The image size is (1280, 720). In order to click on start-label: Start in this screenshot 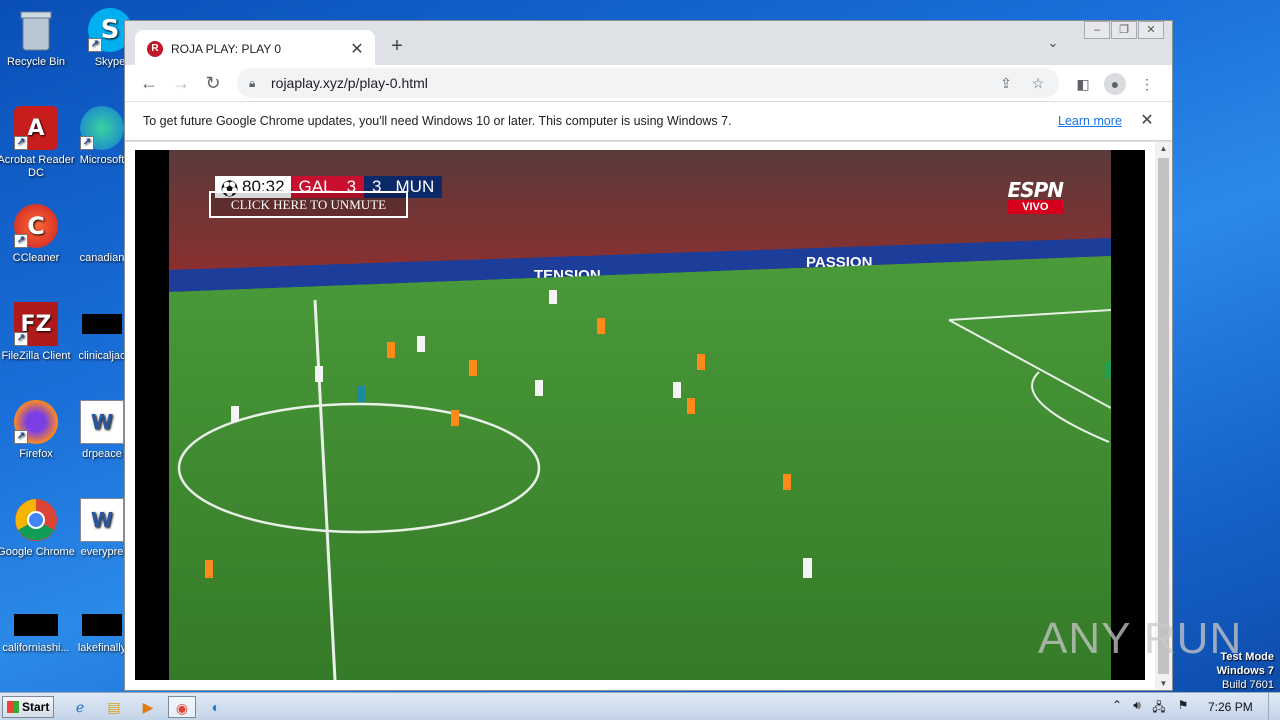, I will do `click(36, 707)`.